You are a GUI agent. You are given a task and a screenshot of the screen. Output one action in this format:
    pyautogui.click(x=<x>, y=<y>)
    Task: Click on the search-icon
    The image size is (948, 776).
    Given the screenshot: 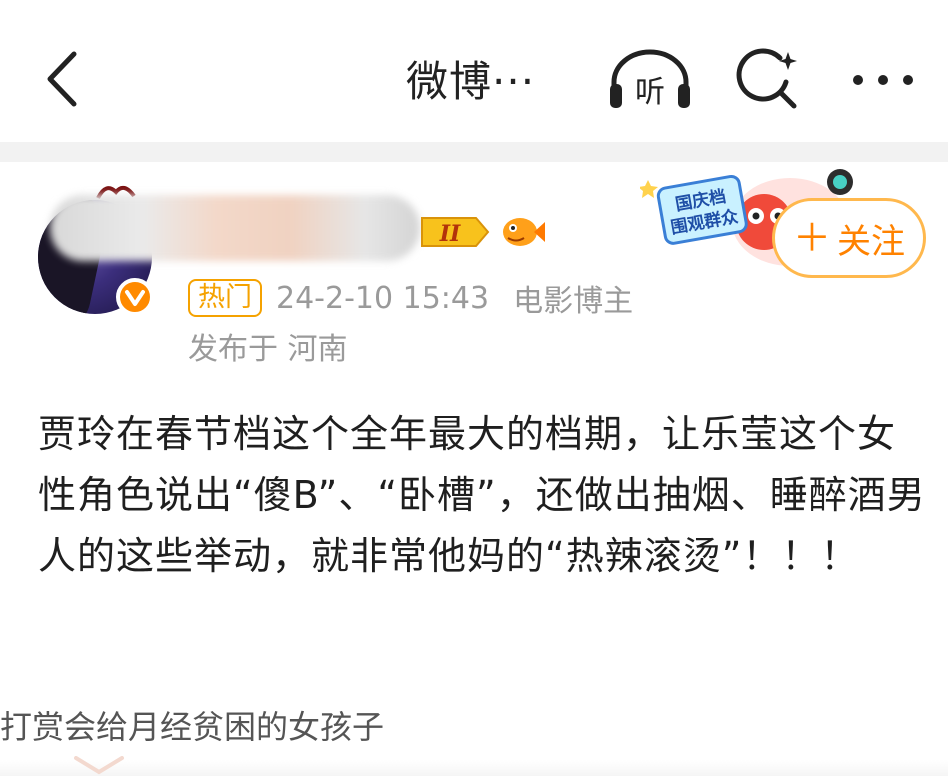 What is the action you would take?
    pyautogui.click(x=766, y=78)
    